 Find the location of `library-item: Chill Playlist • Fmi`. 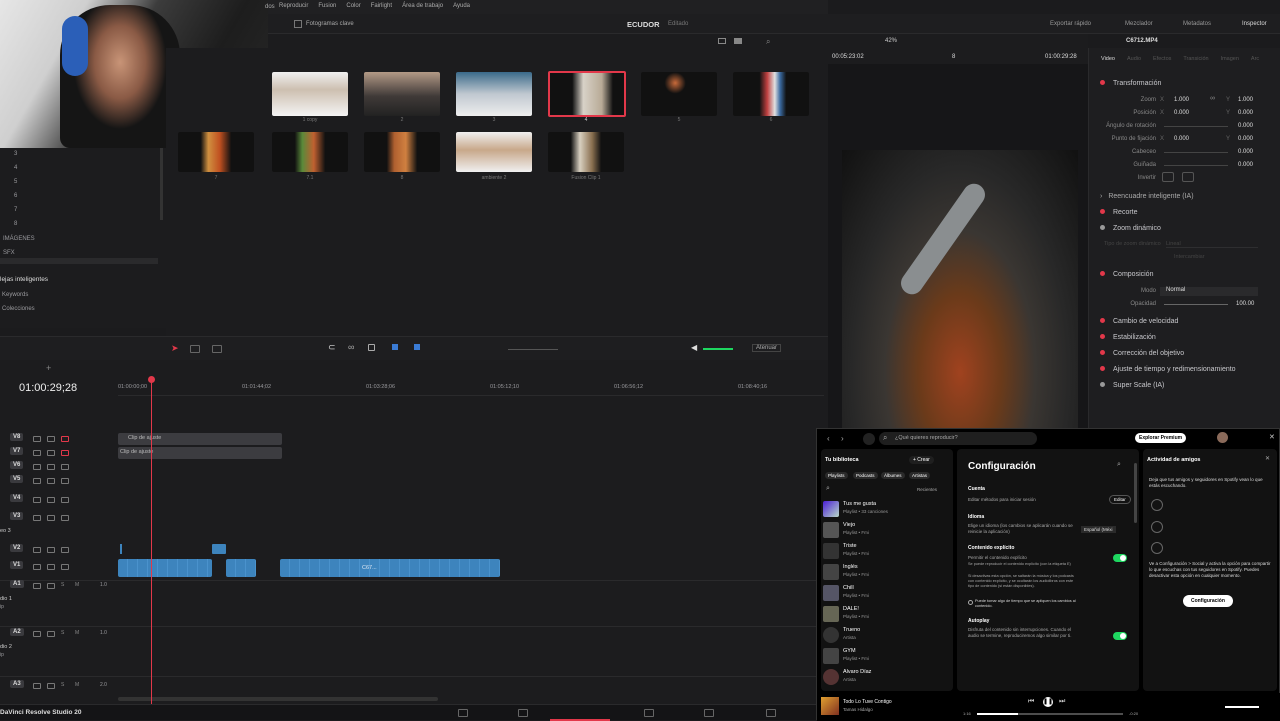

library-item: Chill Playlist • Fmi is located at coordinates (887, 593).